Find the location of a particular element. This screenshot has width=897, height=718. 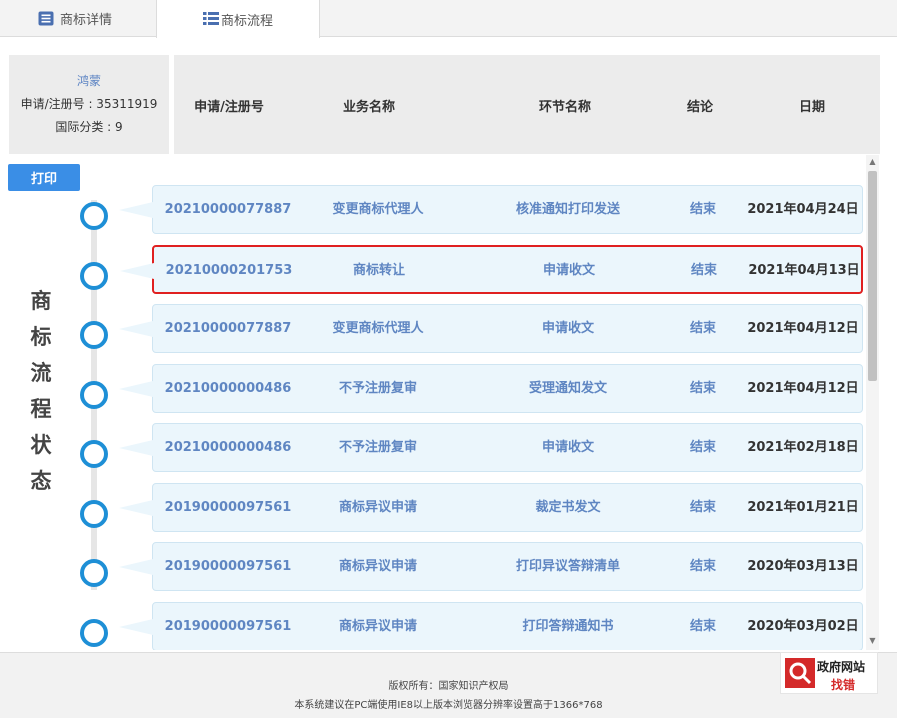

cell-date: 2020年03月13日 is located at coordinates (803, 566).